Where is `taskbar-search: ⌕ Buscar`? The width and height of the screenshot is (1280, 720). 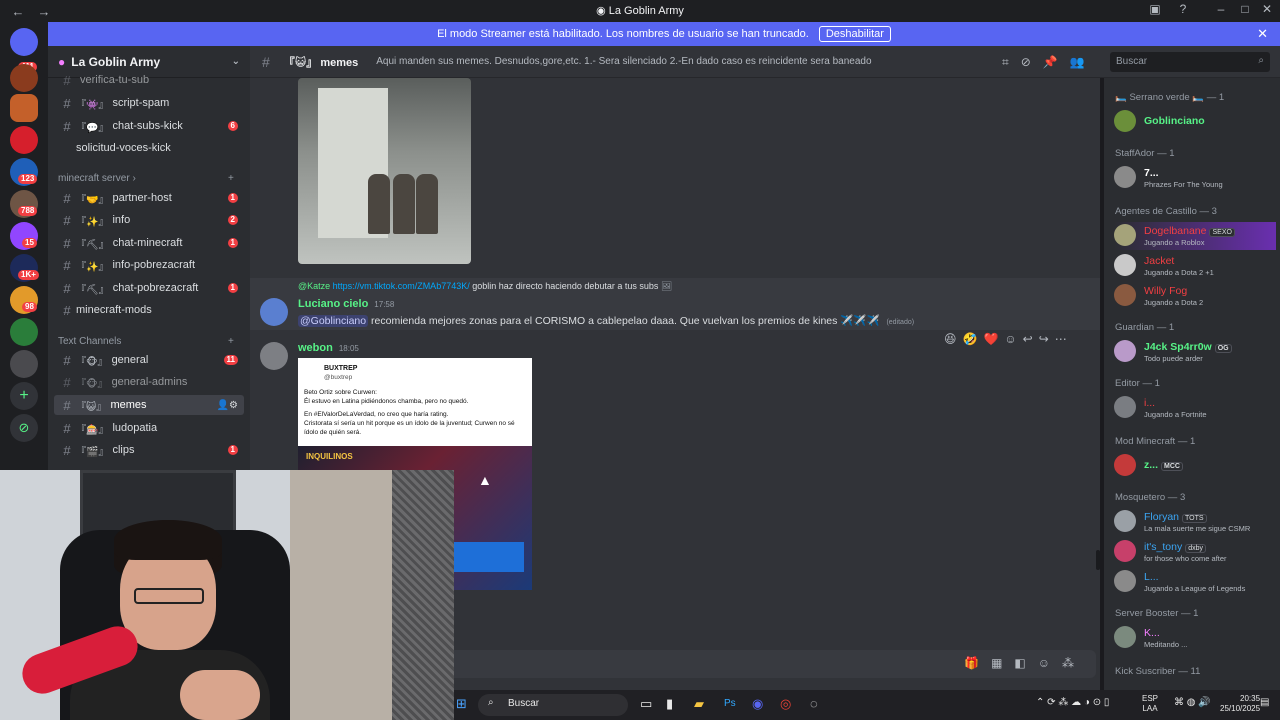
taskbar-search: ⌕ Buscar is located at coordinates (553, 705).